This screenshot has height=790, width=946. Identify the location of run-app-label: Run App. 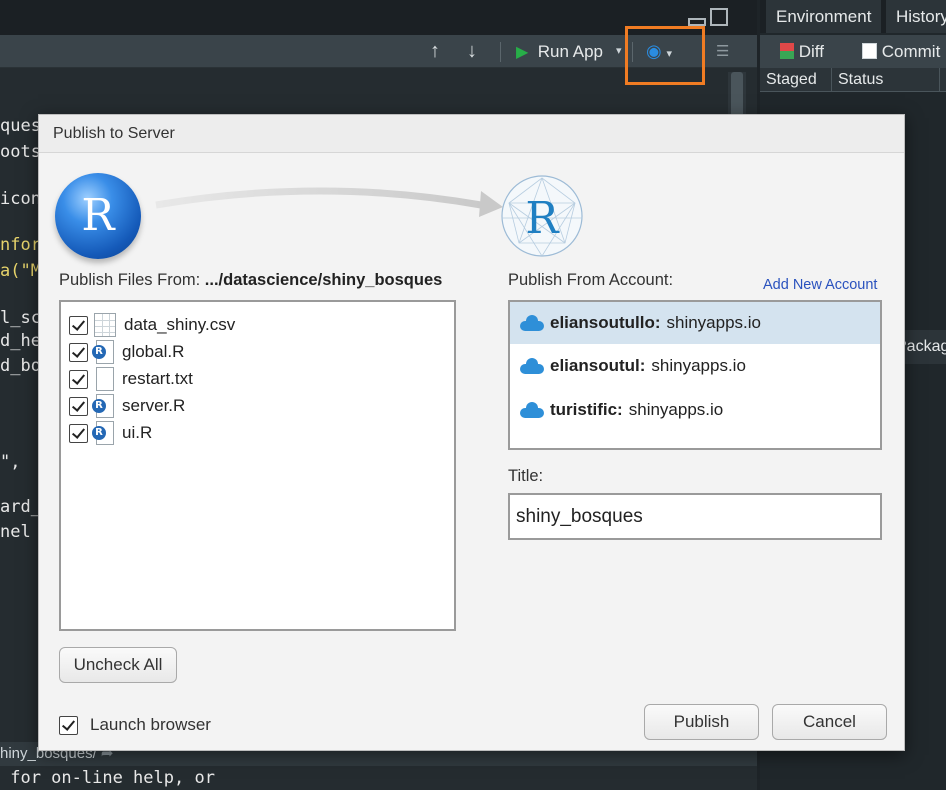
(570, 51).